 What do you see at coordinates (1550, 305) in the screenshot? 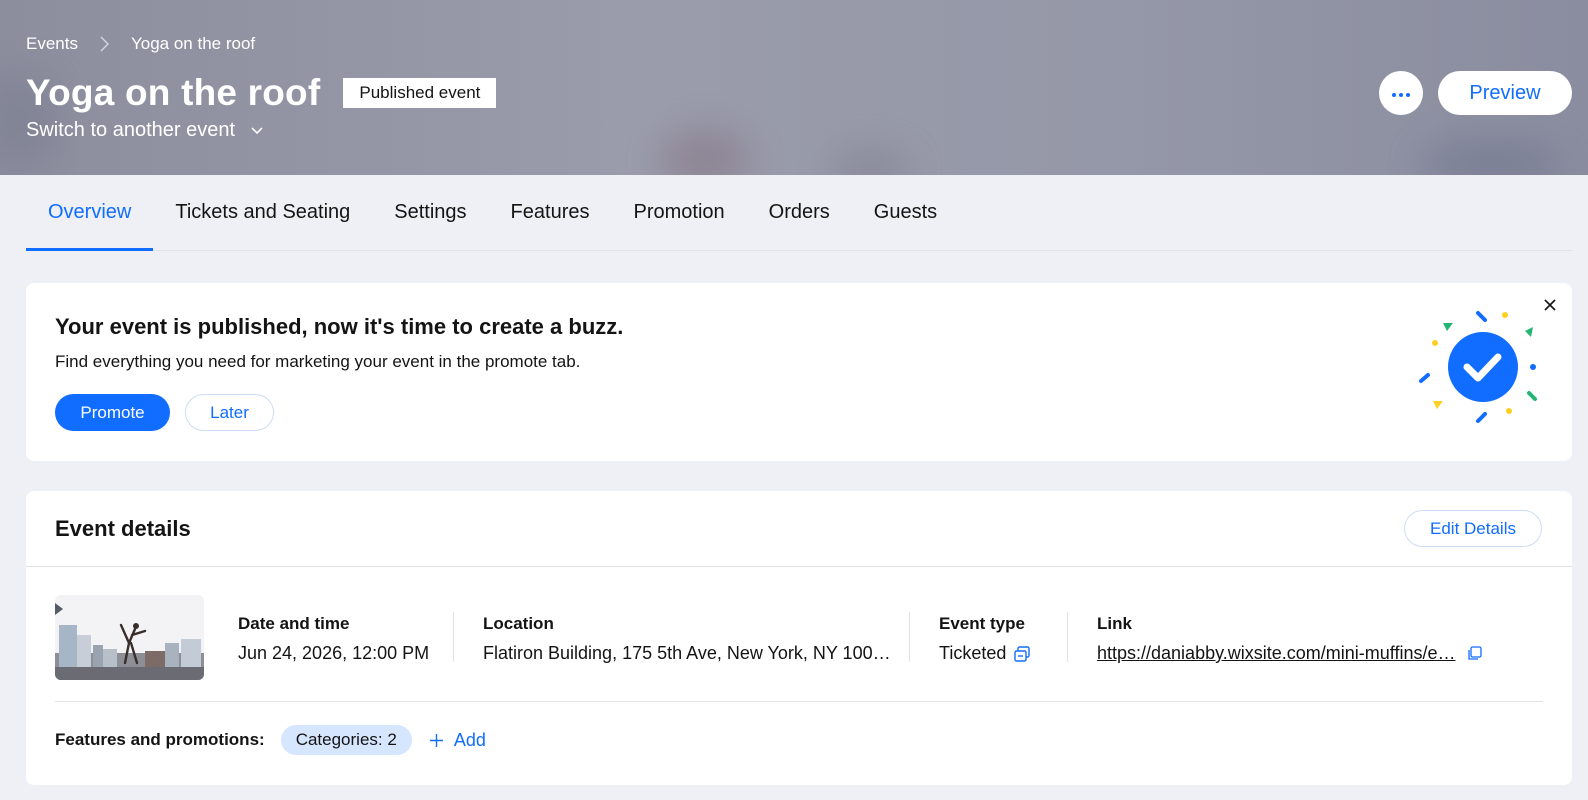
I see `close-icon` at bounding box center [1550, 305].